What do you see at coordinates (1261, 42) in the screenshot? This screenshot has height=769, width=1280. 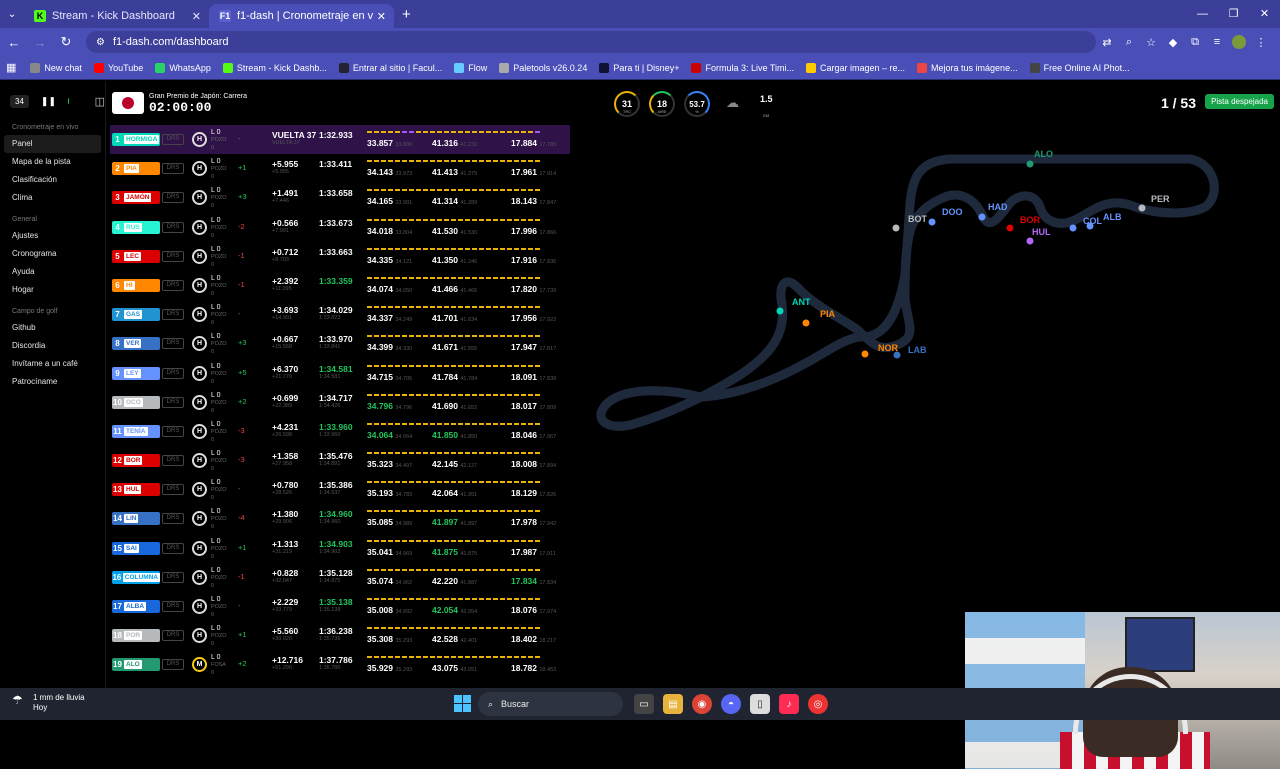 I see `menu-icon: ⋮` at bounding box center [1261, 42].